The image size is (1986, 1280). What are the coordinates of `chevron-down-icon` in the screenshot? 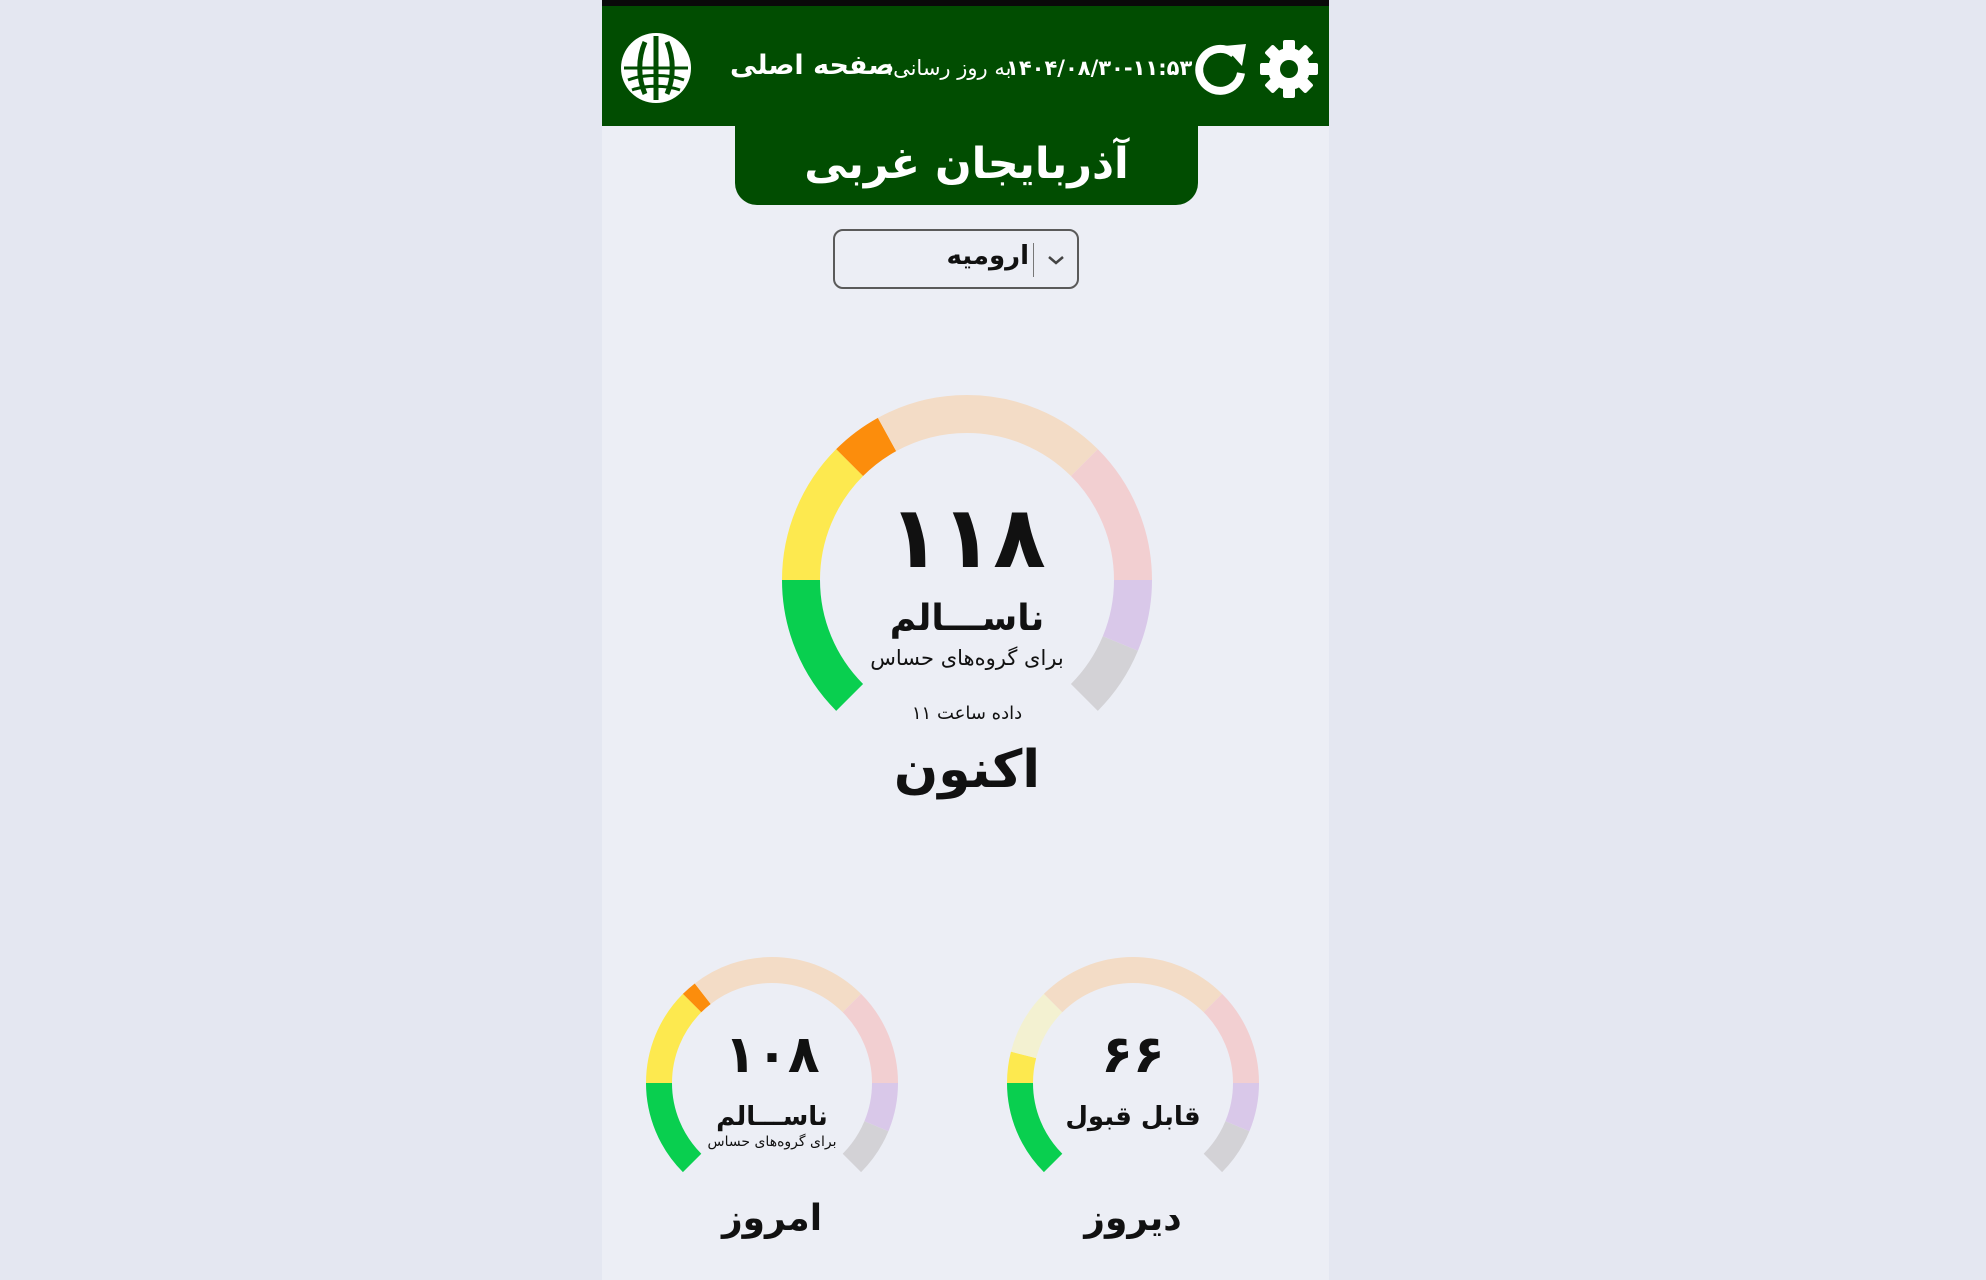 It's located at (1056, 260).